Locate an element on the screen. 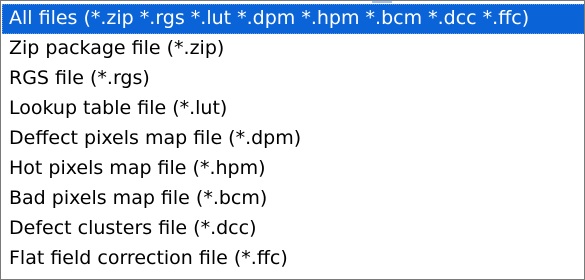  list-top-divider is located at coordinates (382, 2).